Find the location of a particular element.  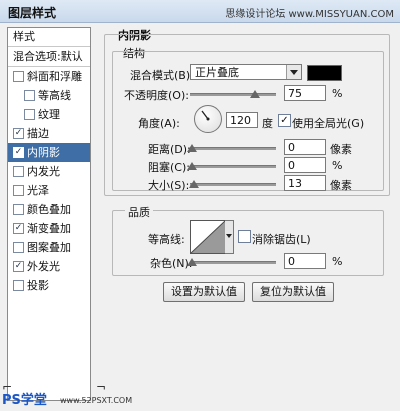

choke-label: 阻塞(C): is located at coordinates (169, 167).